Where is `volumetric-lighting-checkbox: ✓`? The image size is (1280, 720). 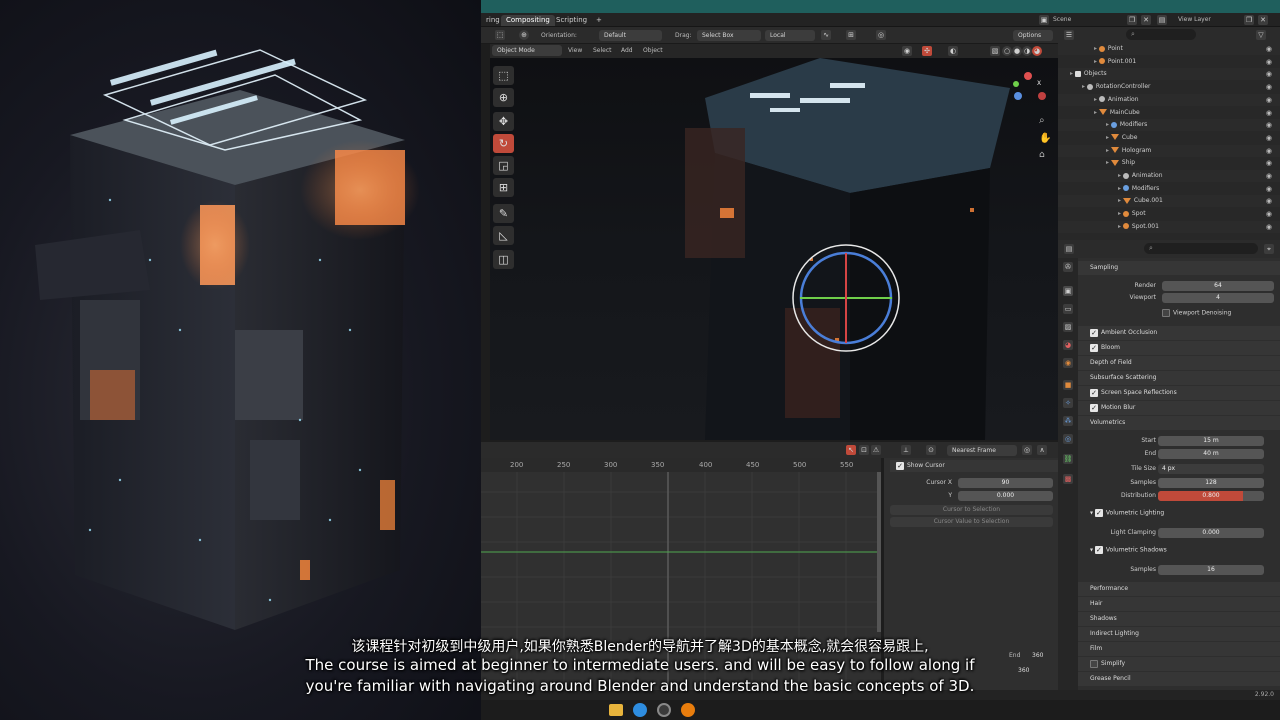
volumetric-lighting-checkbox: ✓ is located at coordinates (1098, 513).